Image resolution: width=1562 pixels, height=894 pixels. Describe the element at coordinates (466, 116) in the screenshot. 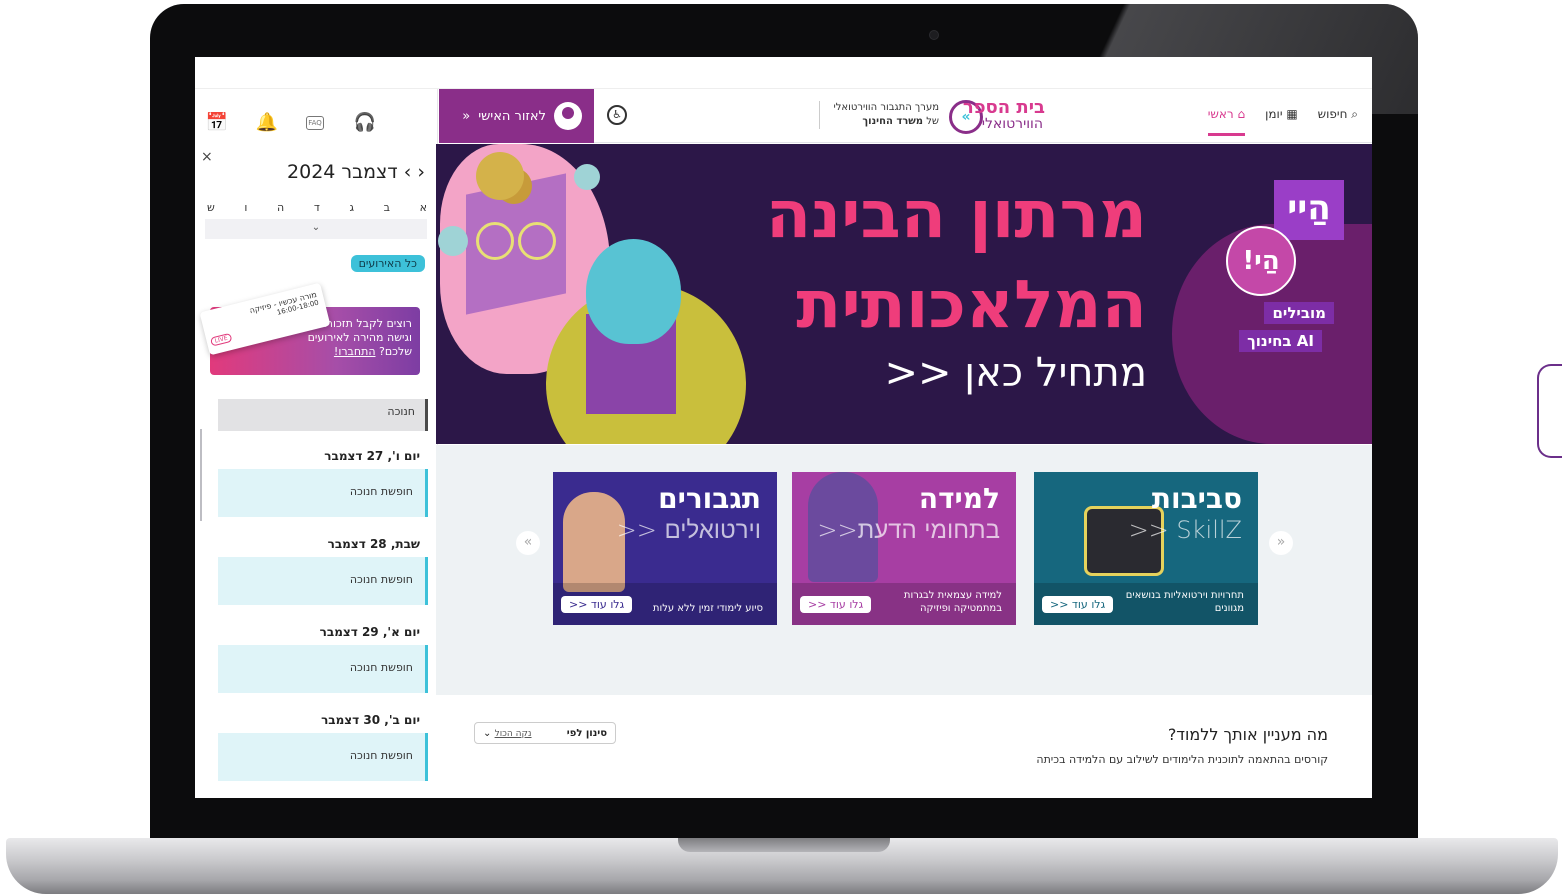

I see `double-chevron-left-icon: «` at that location.